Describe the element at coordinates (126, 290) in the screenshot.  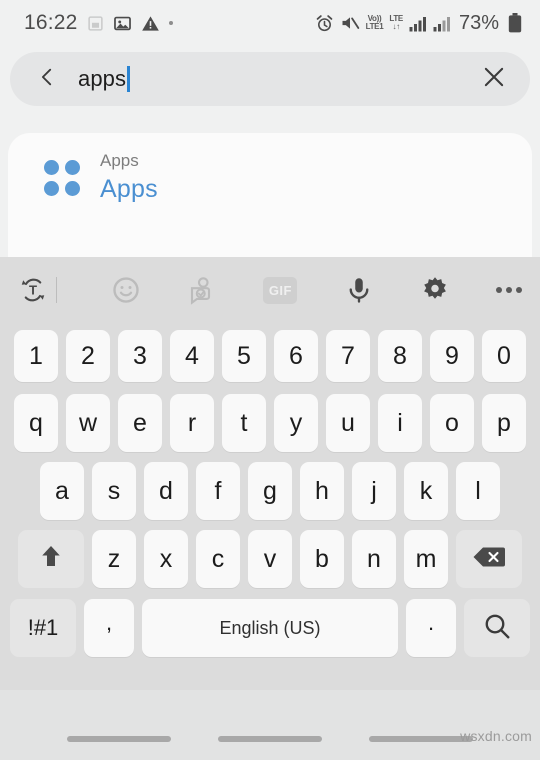
I see `emoji-icon` at that location.